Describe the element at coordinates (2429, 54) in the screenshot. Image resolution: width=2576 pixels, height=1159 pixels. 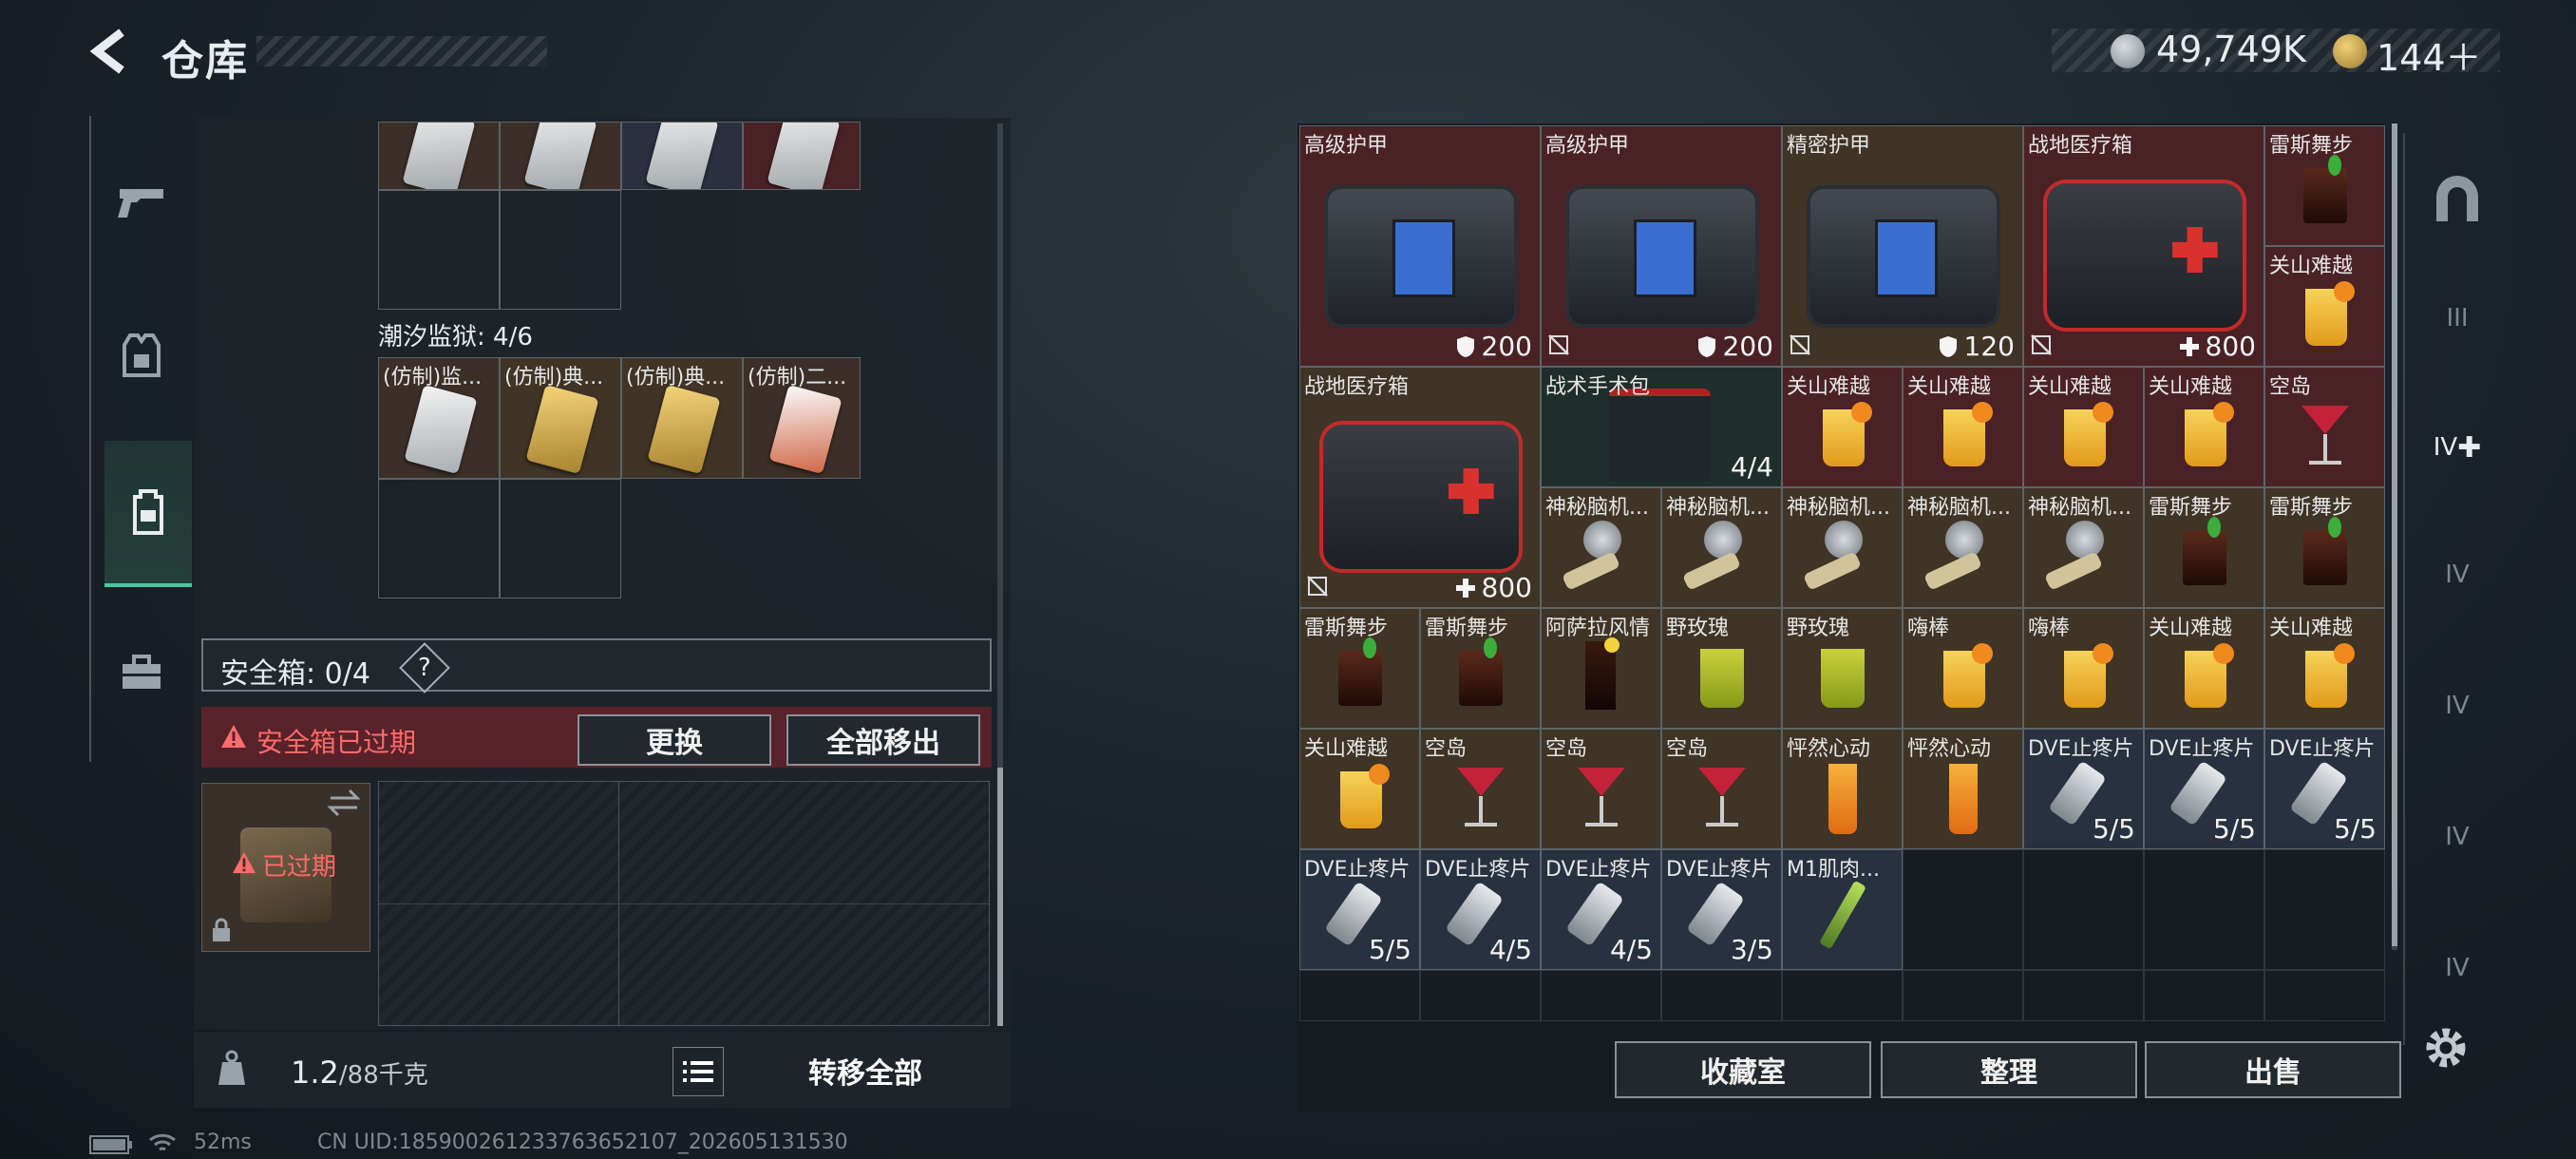
I see `gold-amount: 144＋` at that location.